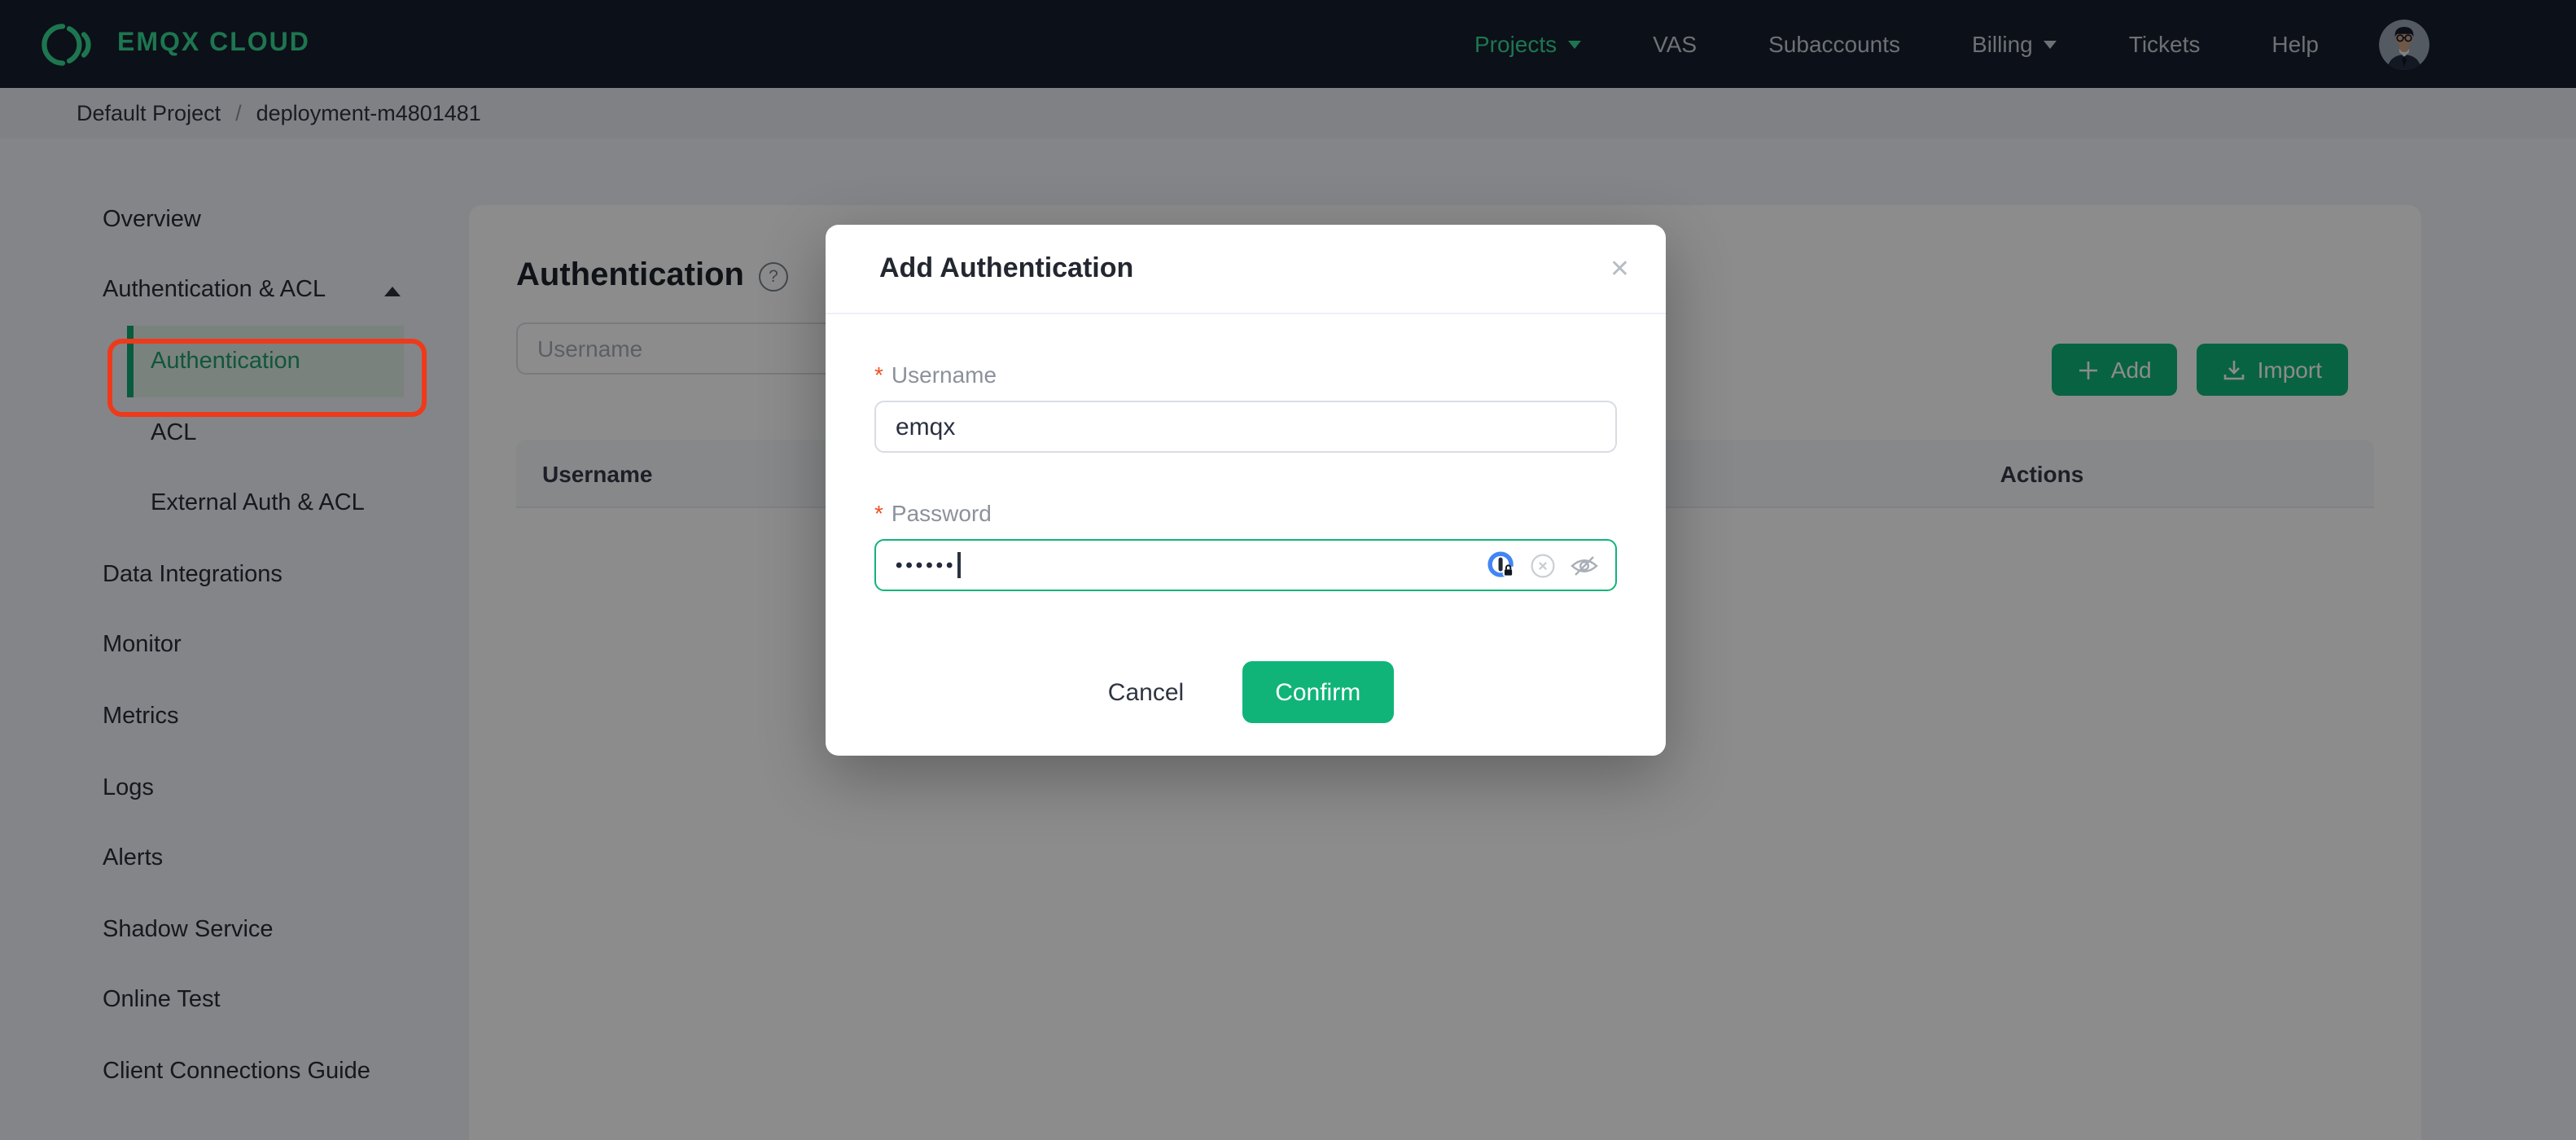  Describe the element at coordinates (1584, 565) in the screenshot. I see `toggle-password-visibility-icon` at that location.